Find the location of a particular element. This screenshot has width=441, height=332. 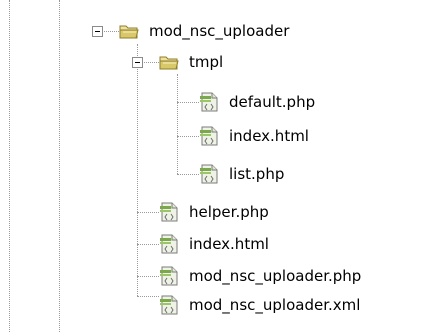

tree-node-file: mod_nsc_uploader.xml is located at coordinates (259, 305).